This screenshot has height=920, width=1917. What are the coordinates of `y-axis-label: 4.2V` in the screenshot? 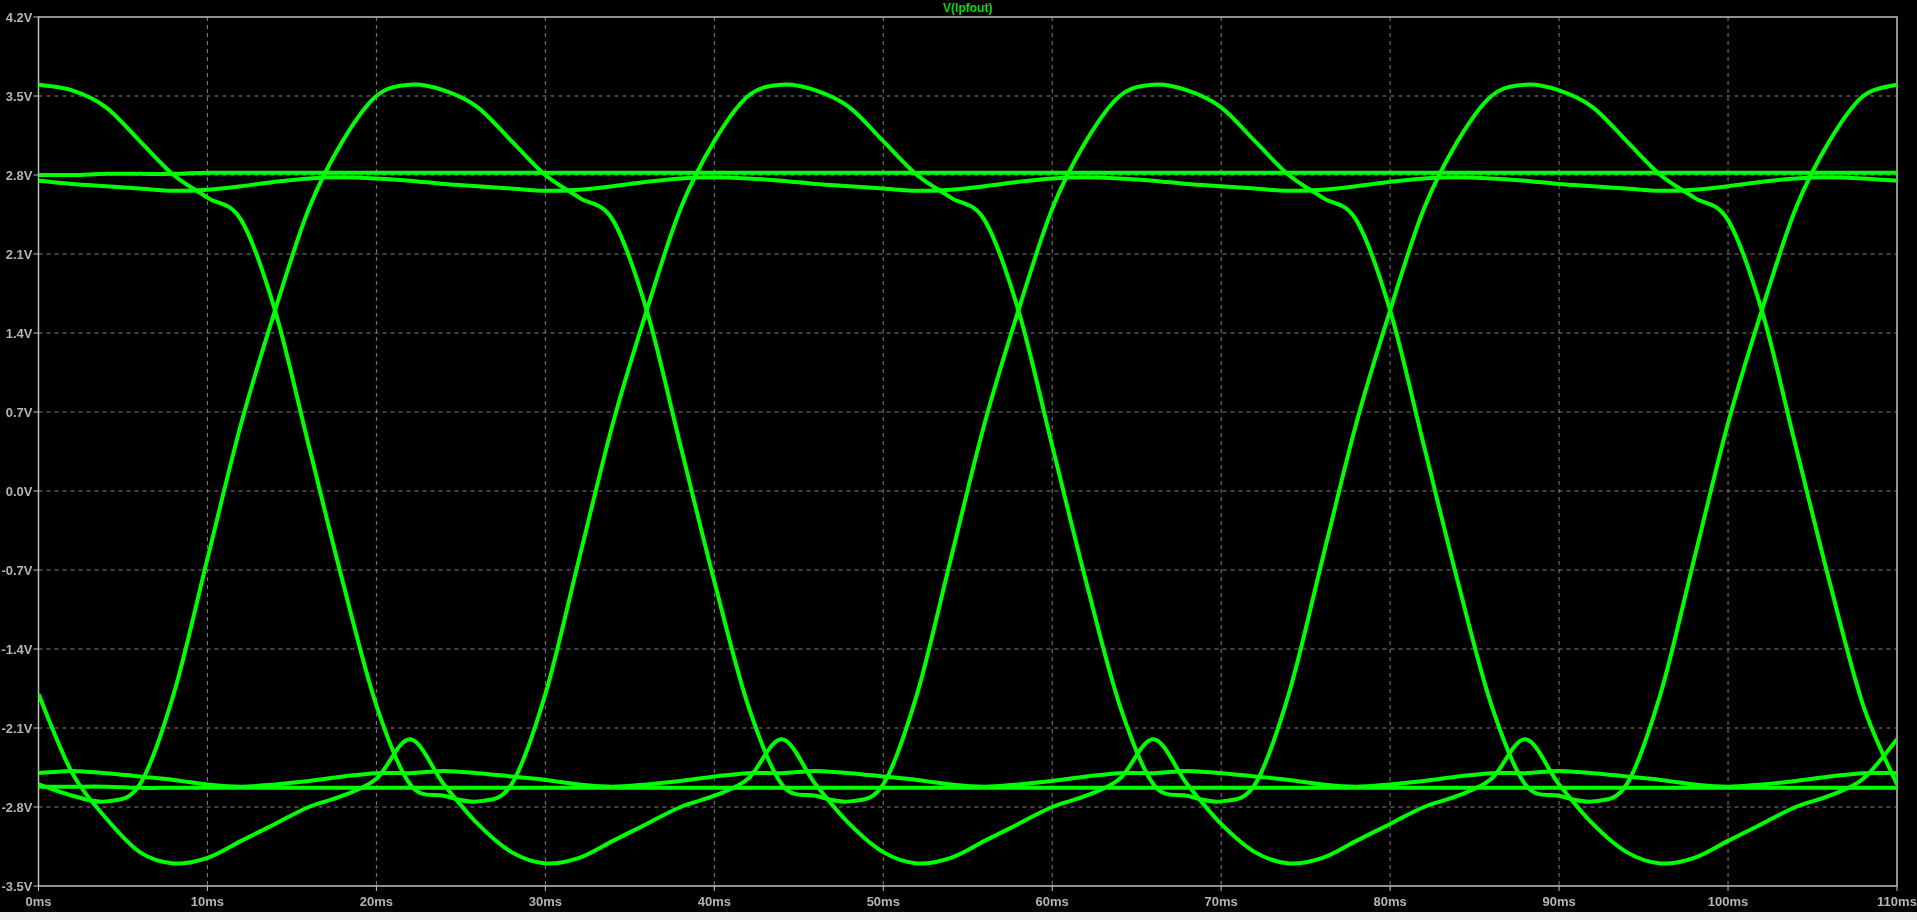 It's located at (19, 17).